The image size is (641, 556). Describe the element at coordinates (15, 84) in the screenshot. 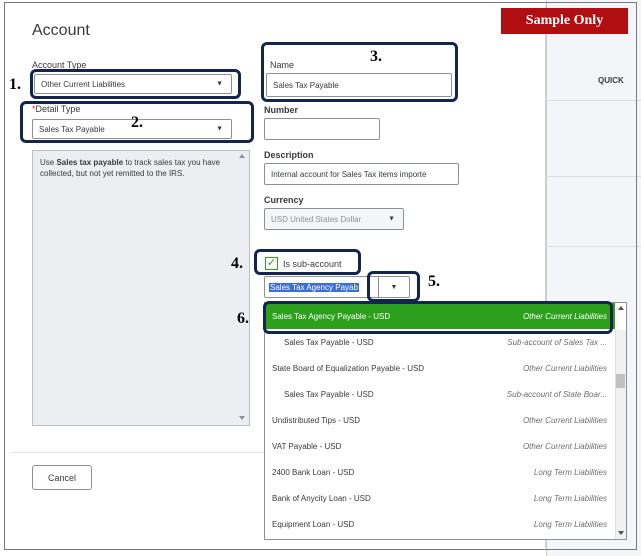

I see `callout-number-1: 1.` at that location.